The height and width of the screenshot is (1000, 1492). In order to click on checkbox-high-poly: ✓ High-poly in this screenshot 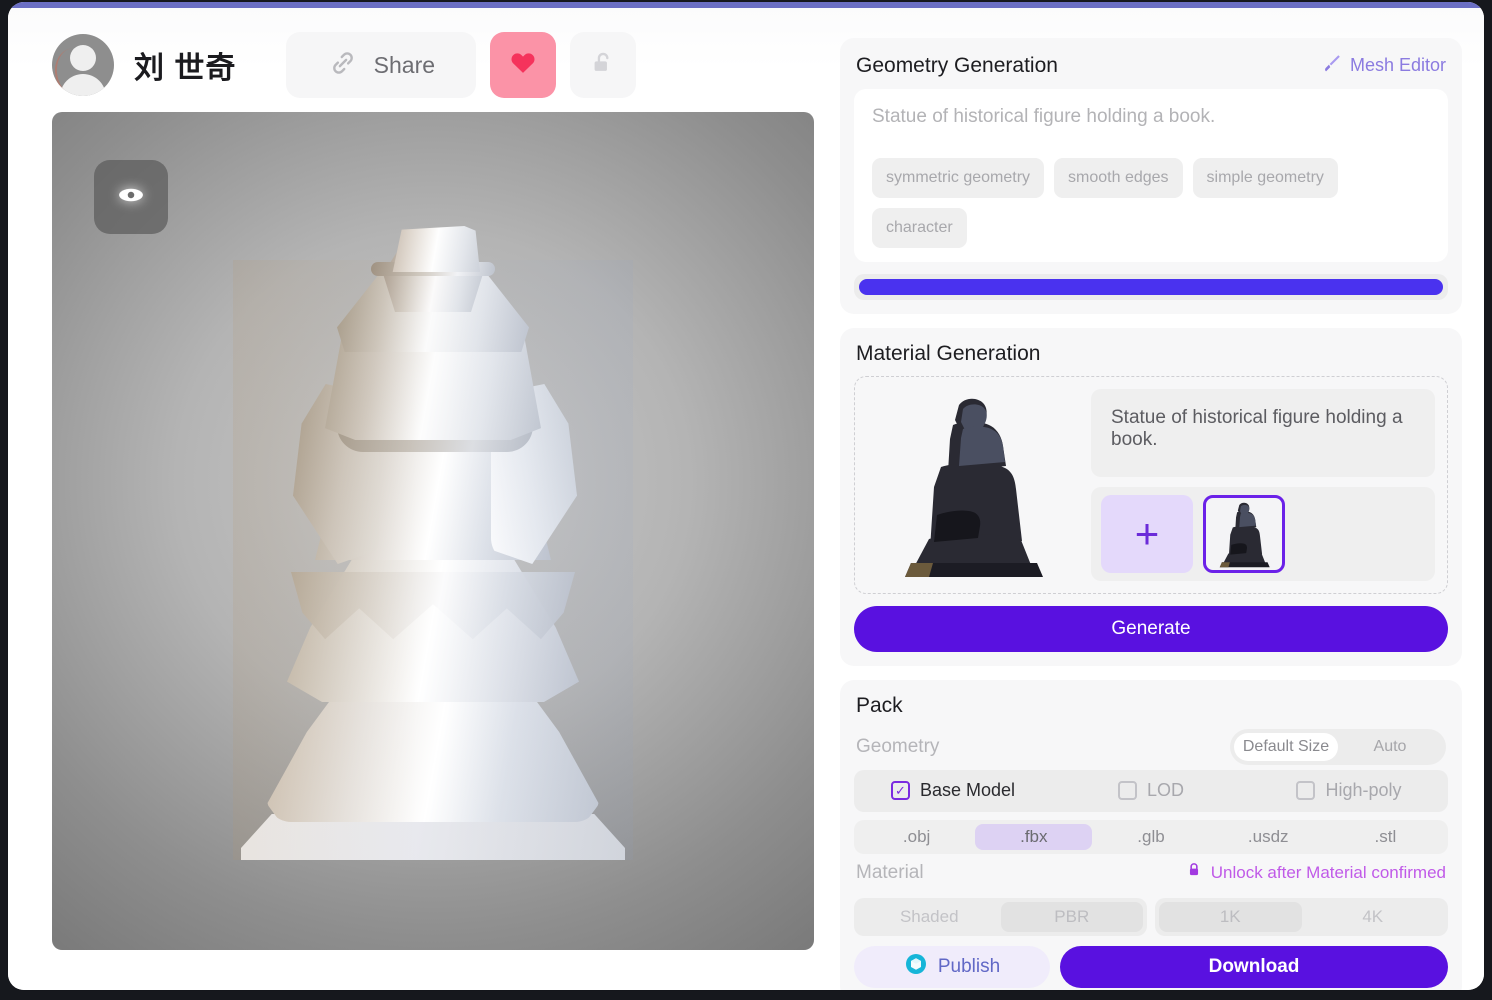, I will do `click(1349, 790)`.